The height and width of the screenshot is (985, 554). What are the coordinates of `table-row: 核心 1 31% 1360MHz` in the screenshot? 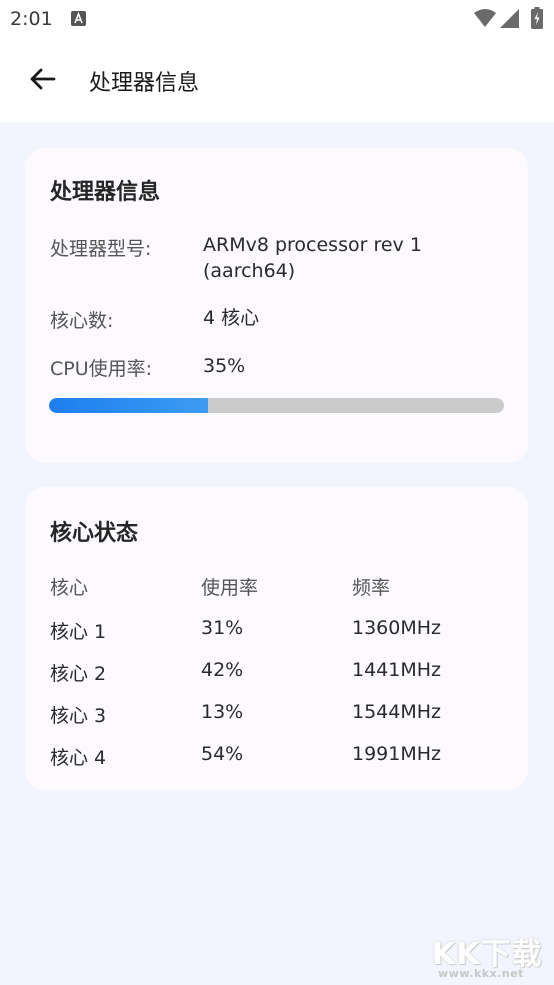 It's located at (277, 638).